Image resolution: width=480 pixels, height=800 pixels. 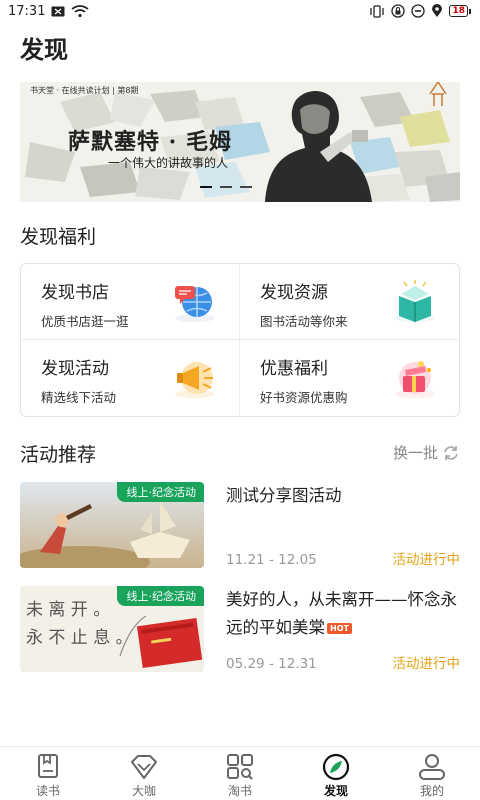 What do you see at coordinates (271, 664) in the screenshot?
I see `activity-date: 05.29 - 12.31` at bounding box center [271, 664].